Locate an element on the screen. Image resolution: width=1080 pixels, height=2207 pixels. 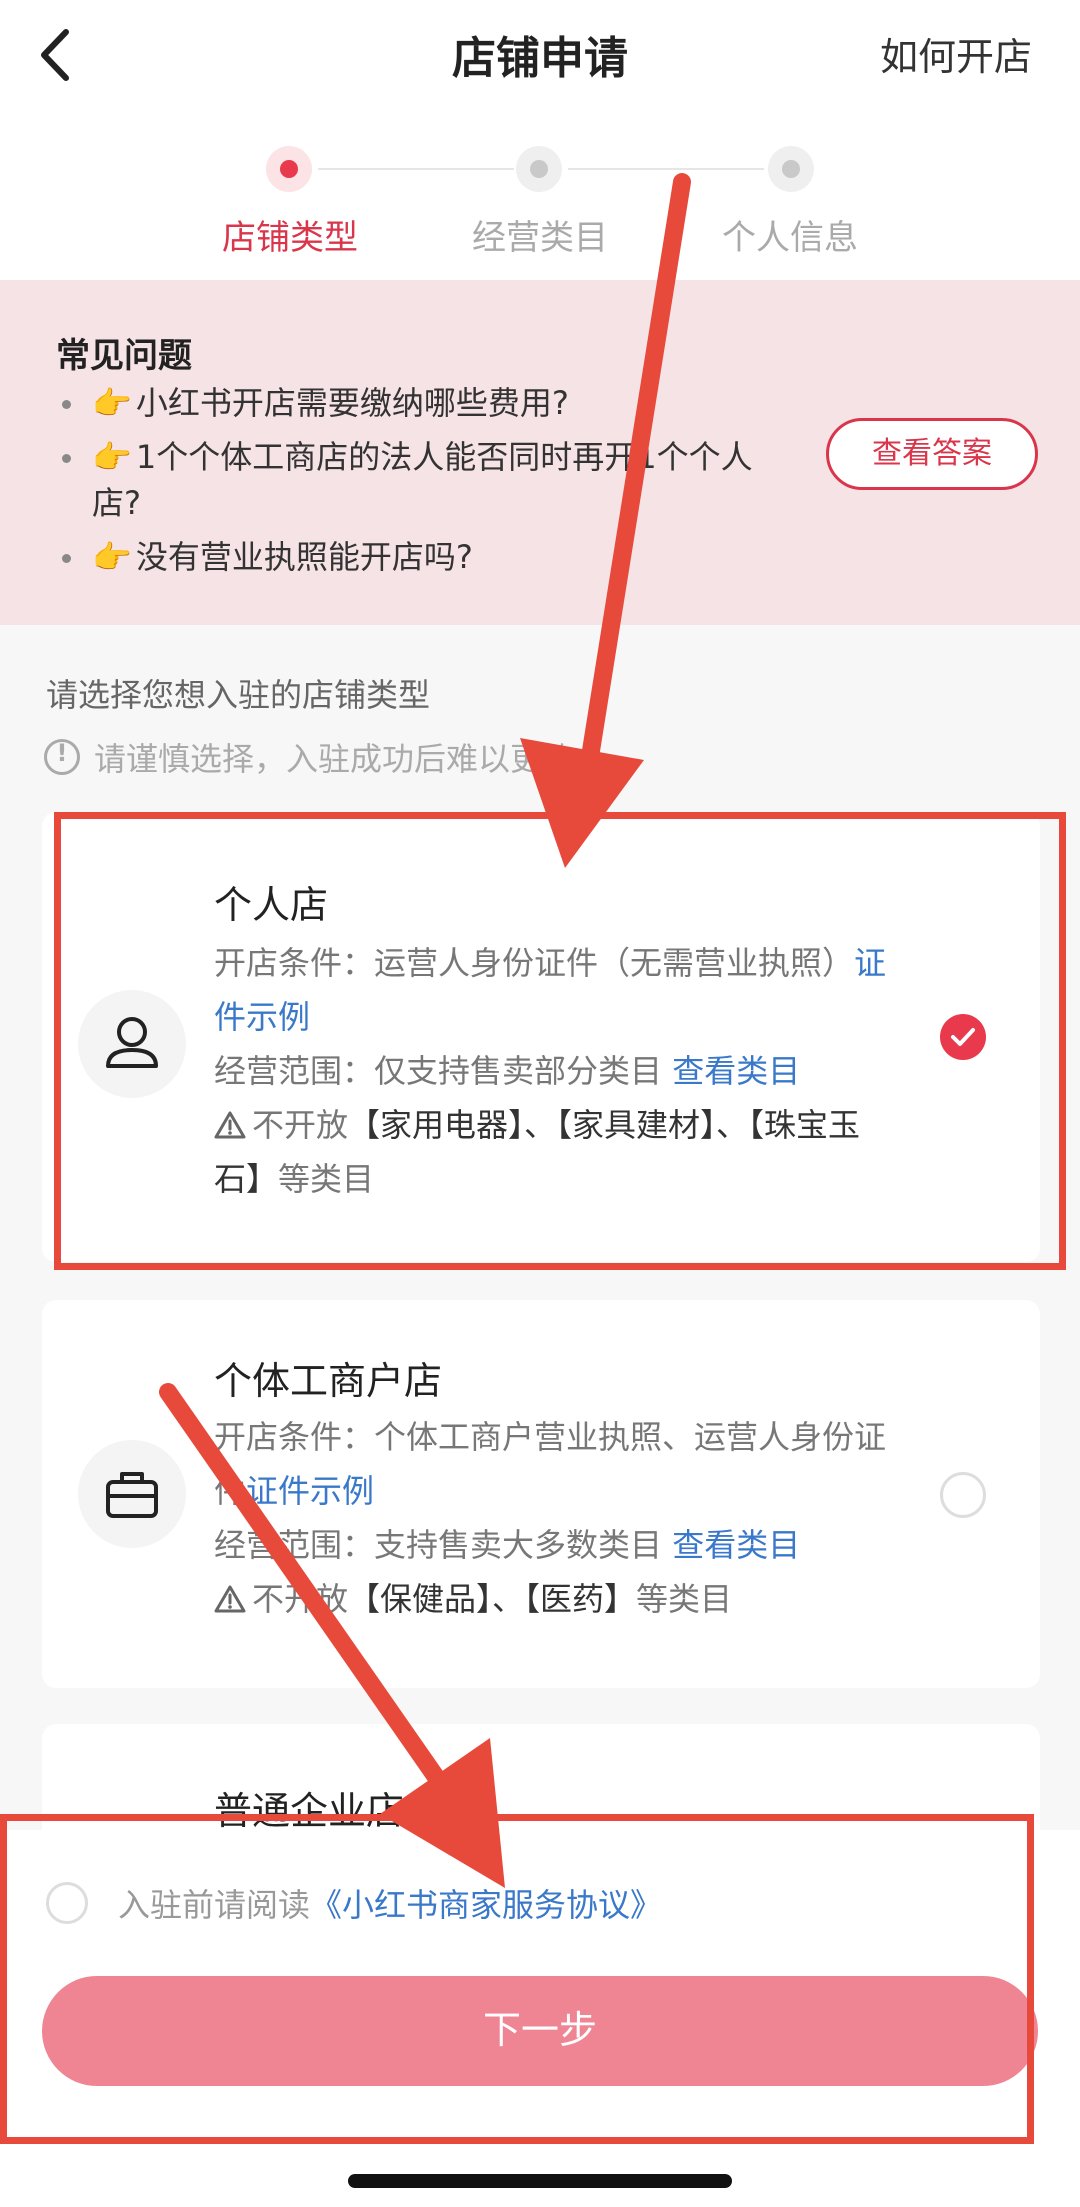
step-label-personal-info: 个人信息 is located at coordinates (790, 238).